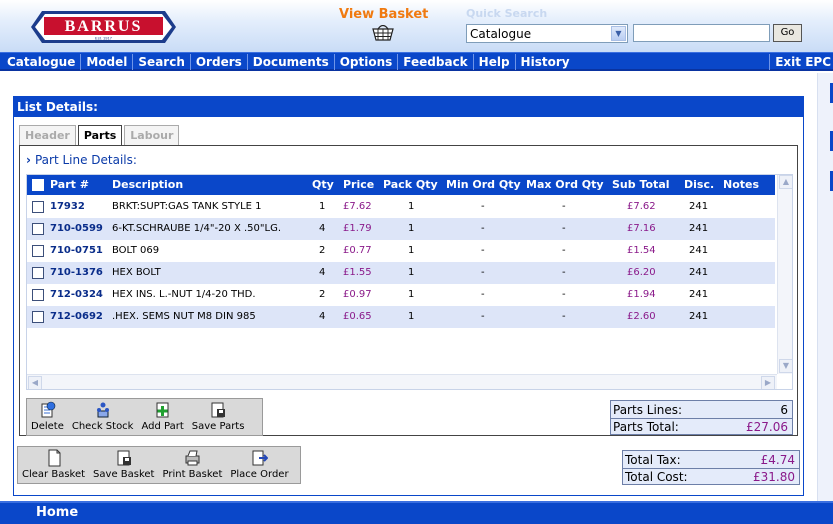  Describe the element at coordinates (76, 317) in the screenshot. I see `cell-part-number: 712-0692` at that location.